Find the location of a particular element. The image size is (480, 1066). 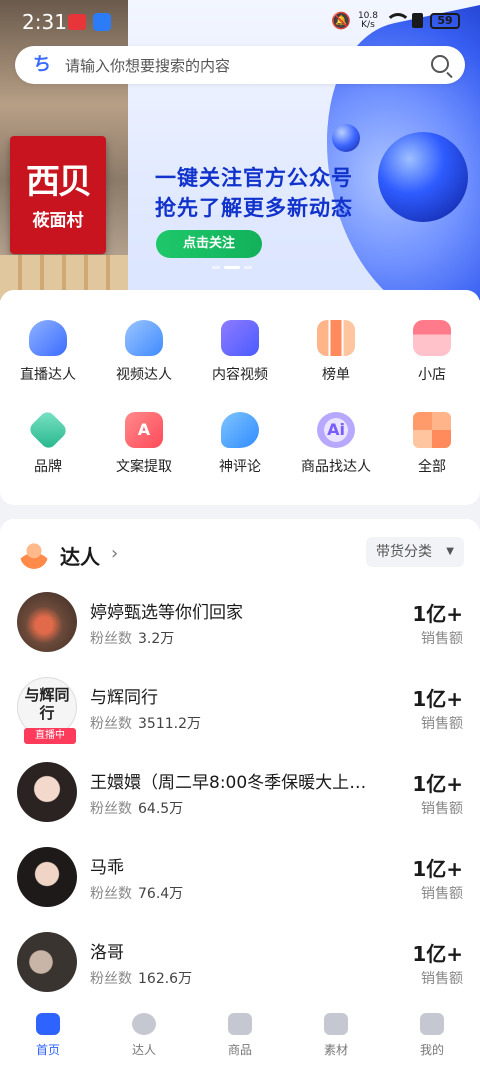

ranking-icon is located at coordinates (336, 338).